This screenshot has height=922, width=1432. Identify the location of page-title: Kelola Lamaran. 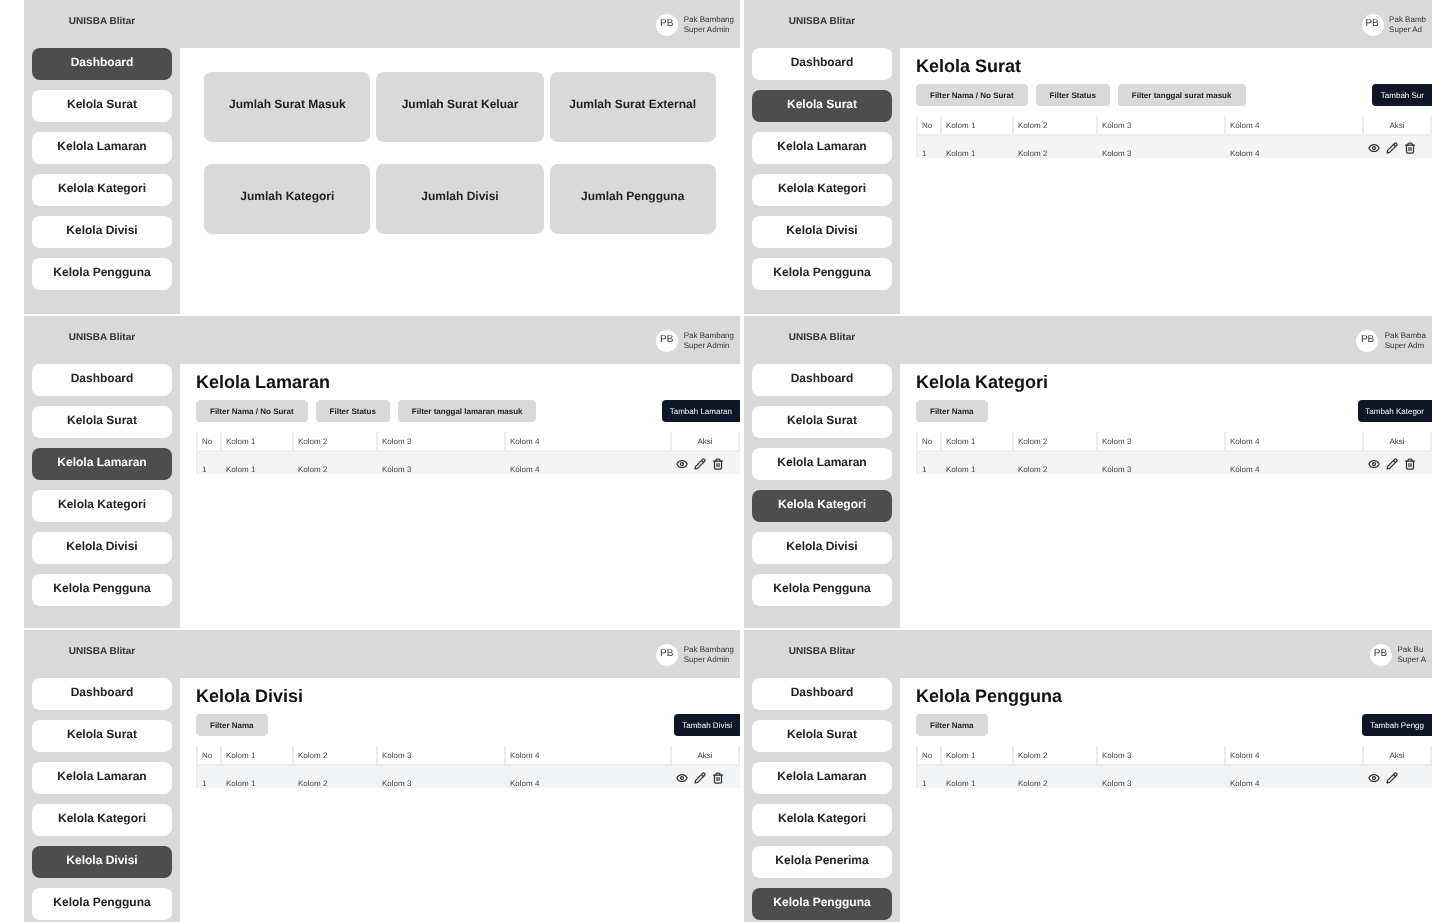
(263, 383).